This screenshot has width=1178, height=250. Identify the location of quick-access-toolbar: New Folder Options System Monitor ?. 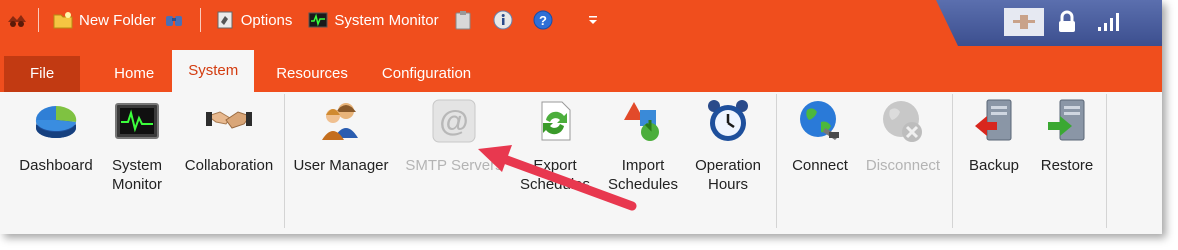
(299, 20).